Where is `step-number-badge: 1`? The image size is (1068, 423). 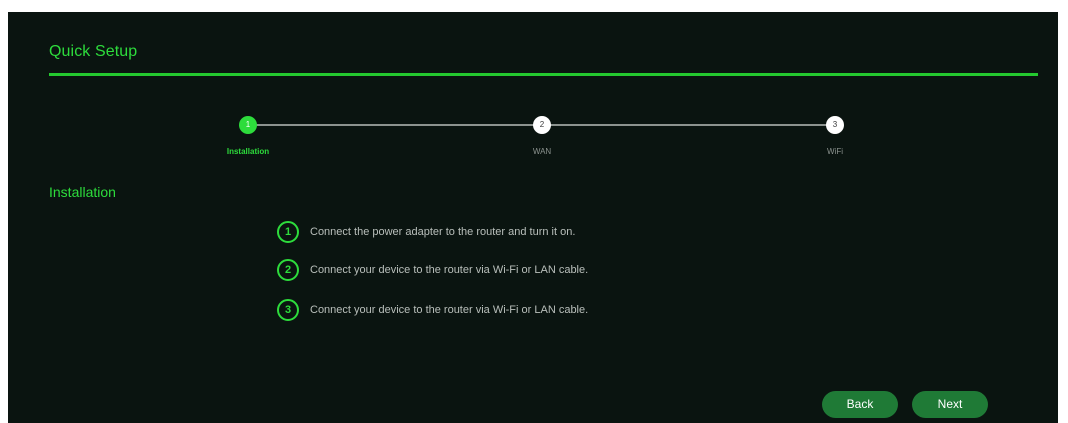 step-number-badge: 1 is located at coordinates (288, 232).